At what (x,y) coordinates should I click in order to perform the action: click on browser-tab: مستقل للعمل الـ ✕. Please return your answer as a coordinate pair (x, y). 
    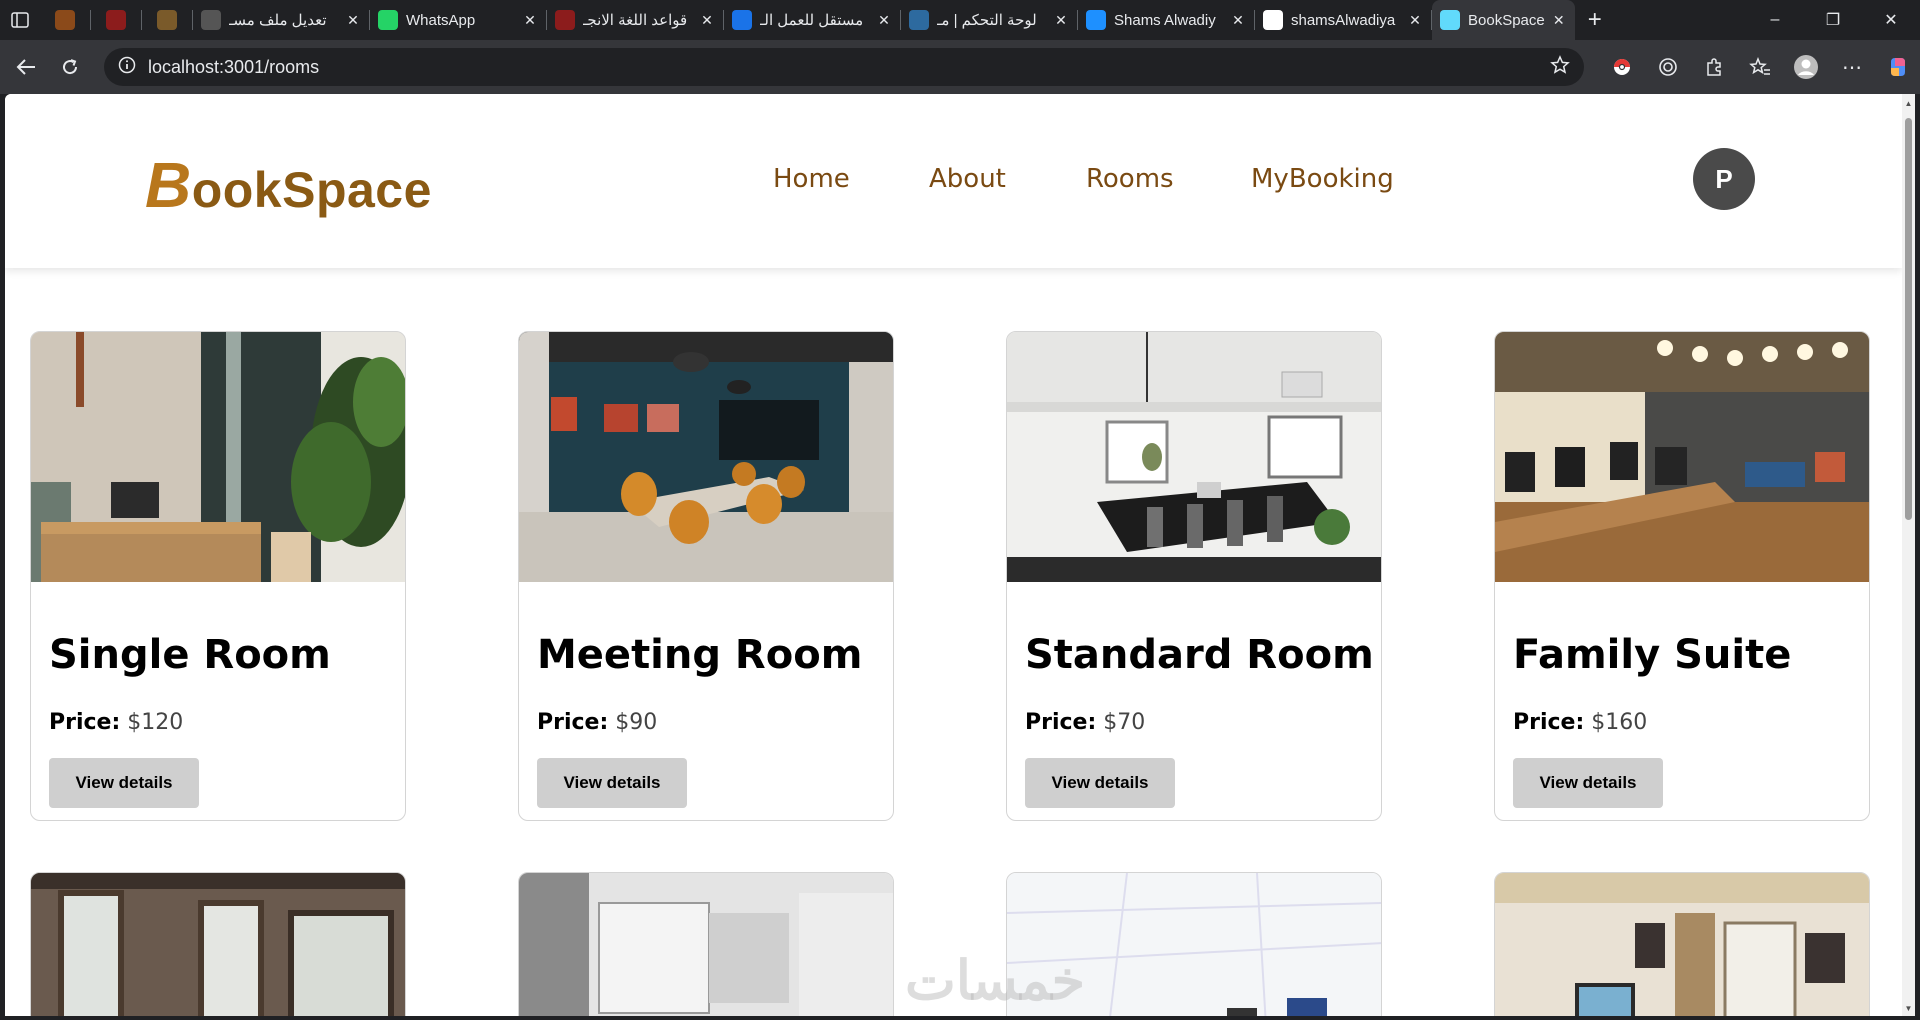
    Looking at the image, I should click on (812, 20).